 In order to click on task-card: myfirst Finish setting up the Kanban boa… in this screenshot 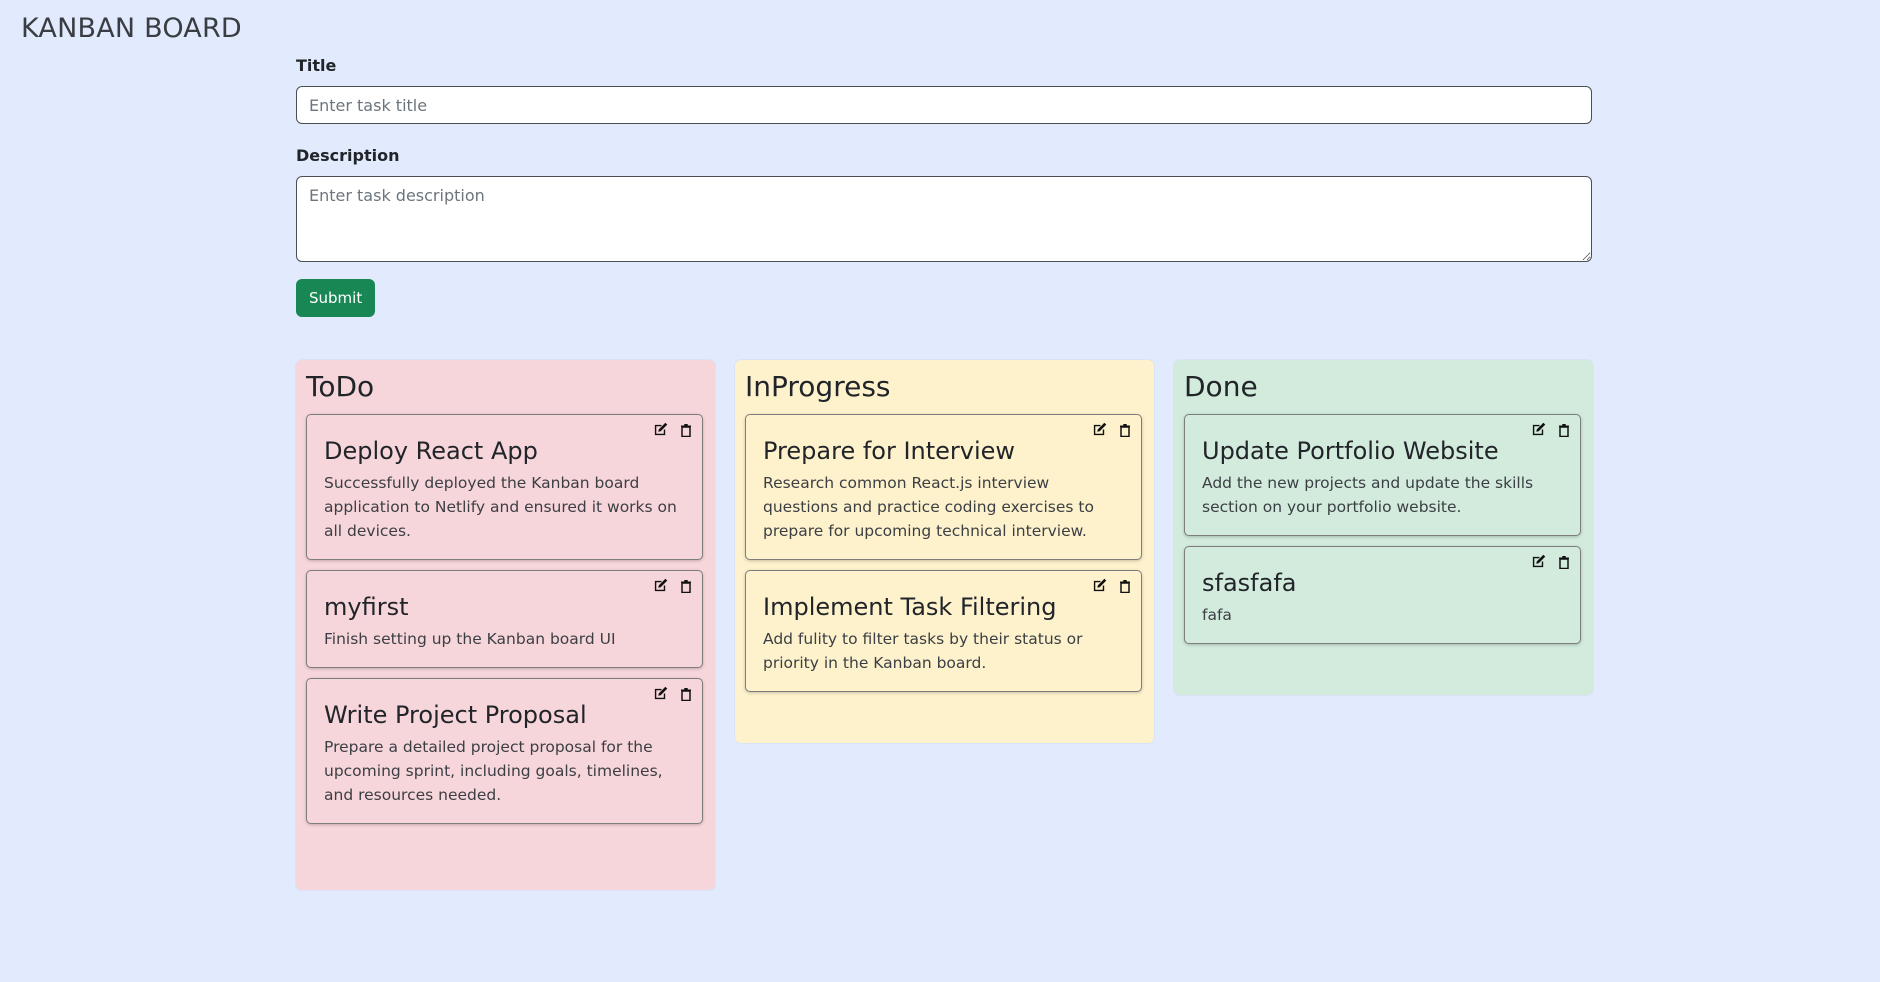, I will do `click(504, 619)`.